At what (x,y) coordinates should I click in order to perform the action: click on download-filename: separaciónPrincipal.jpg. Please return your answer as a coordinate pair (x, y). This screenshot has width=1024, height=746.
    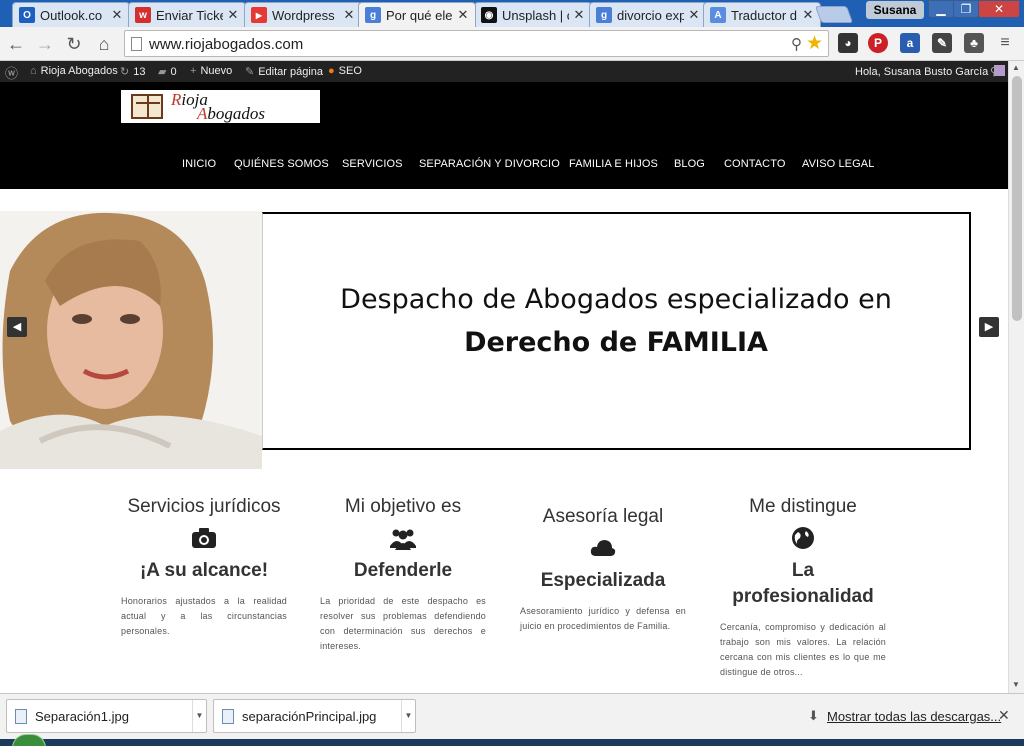
    Looking at the image, I should click on (309, 716).